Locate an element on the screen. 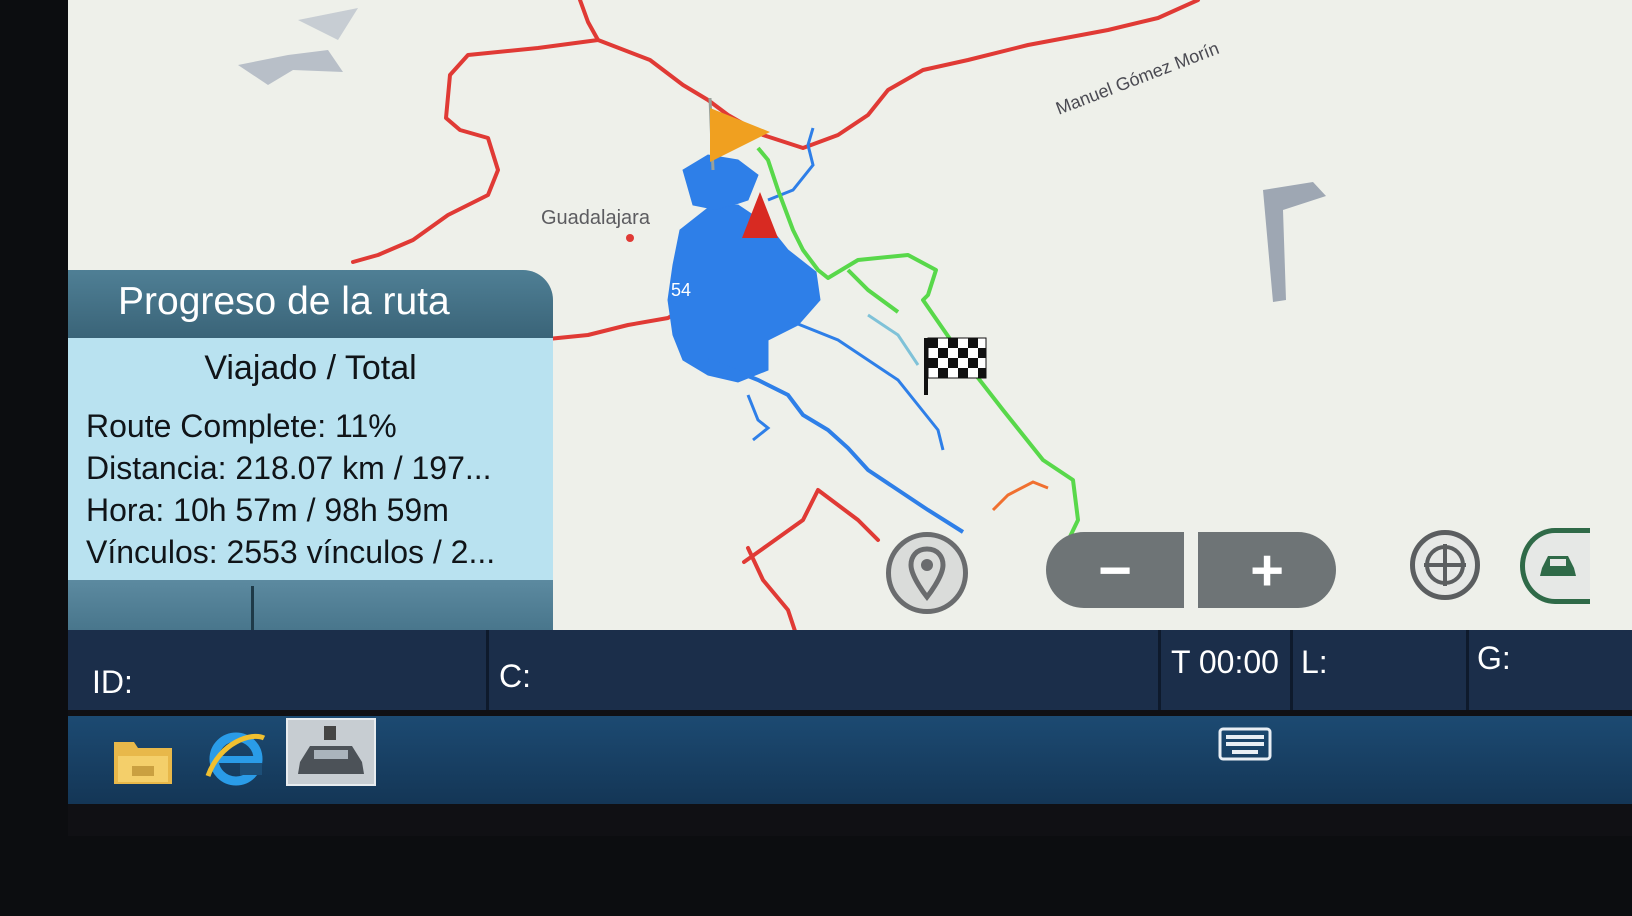  panel-title: Progreso de la ruta is located at coordinates (310, 304).